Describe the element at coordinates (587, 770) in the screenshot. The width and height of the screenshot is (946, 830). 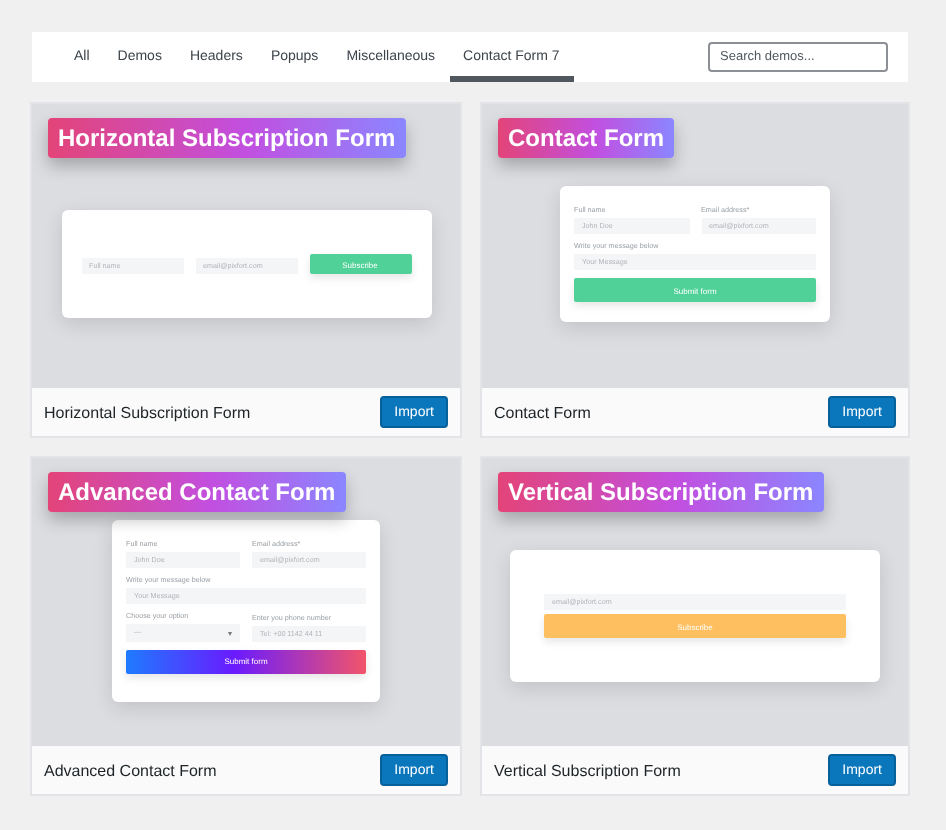
I see `card-title: Vertical Subscription Form` at that location.